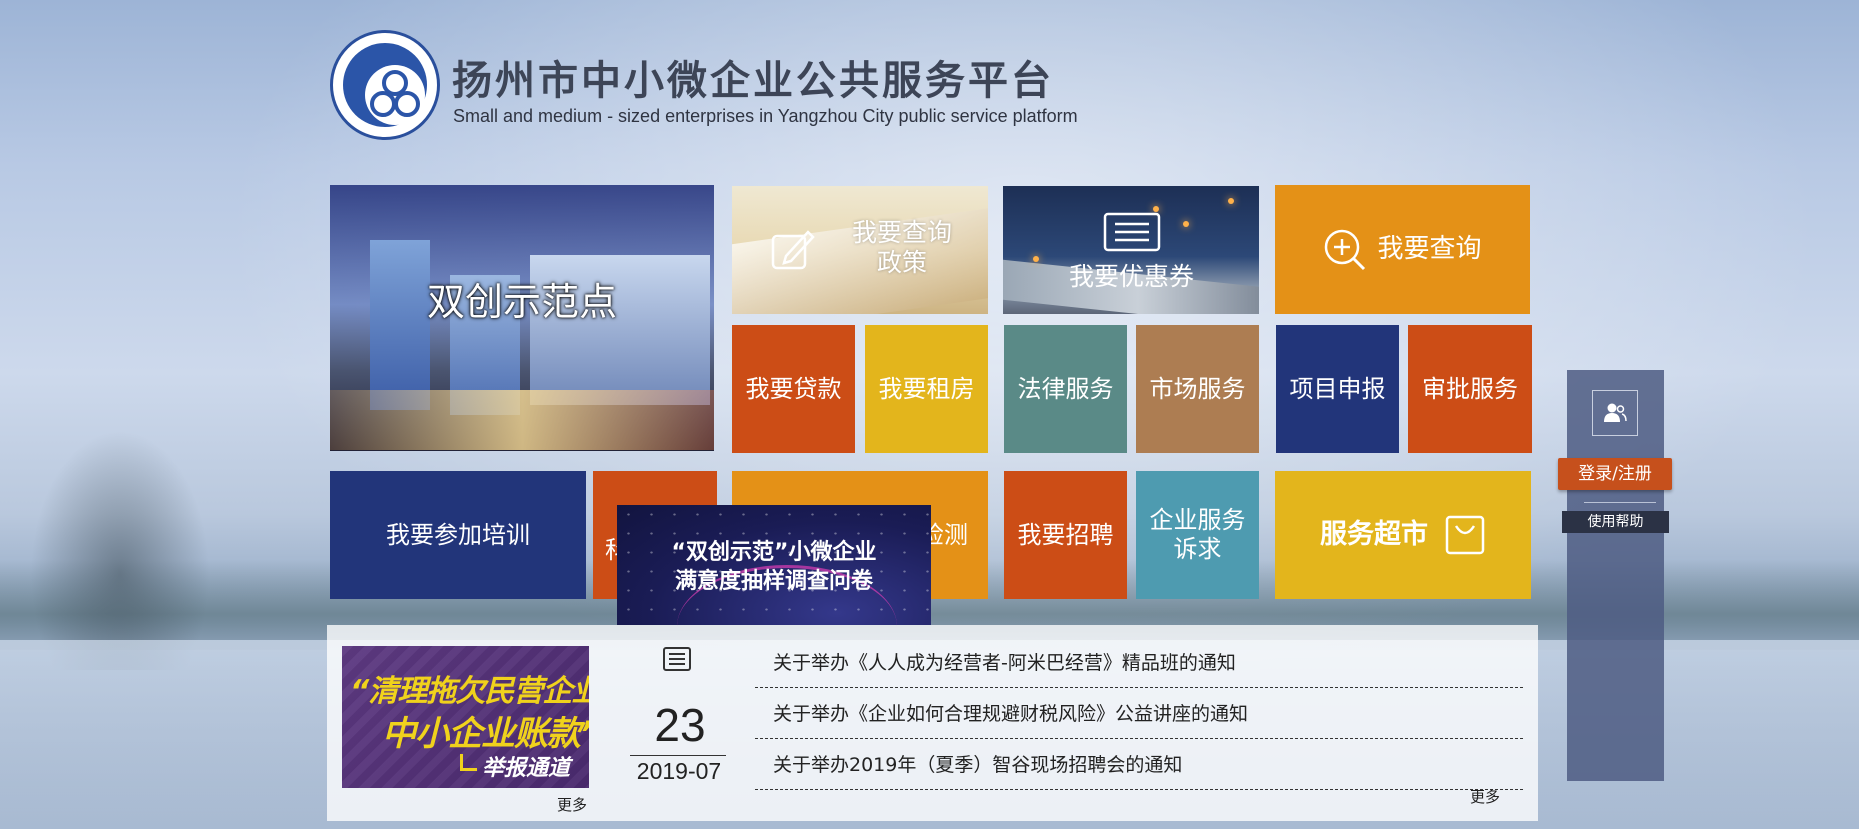  What do you see at coordinates (679, 771) in the screenshot?
I see `news-date-month: 2019-07` at bounding box center [679, 771].